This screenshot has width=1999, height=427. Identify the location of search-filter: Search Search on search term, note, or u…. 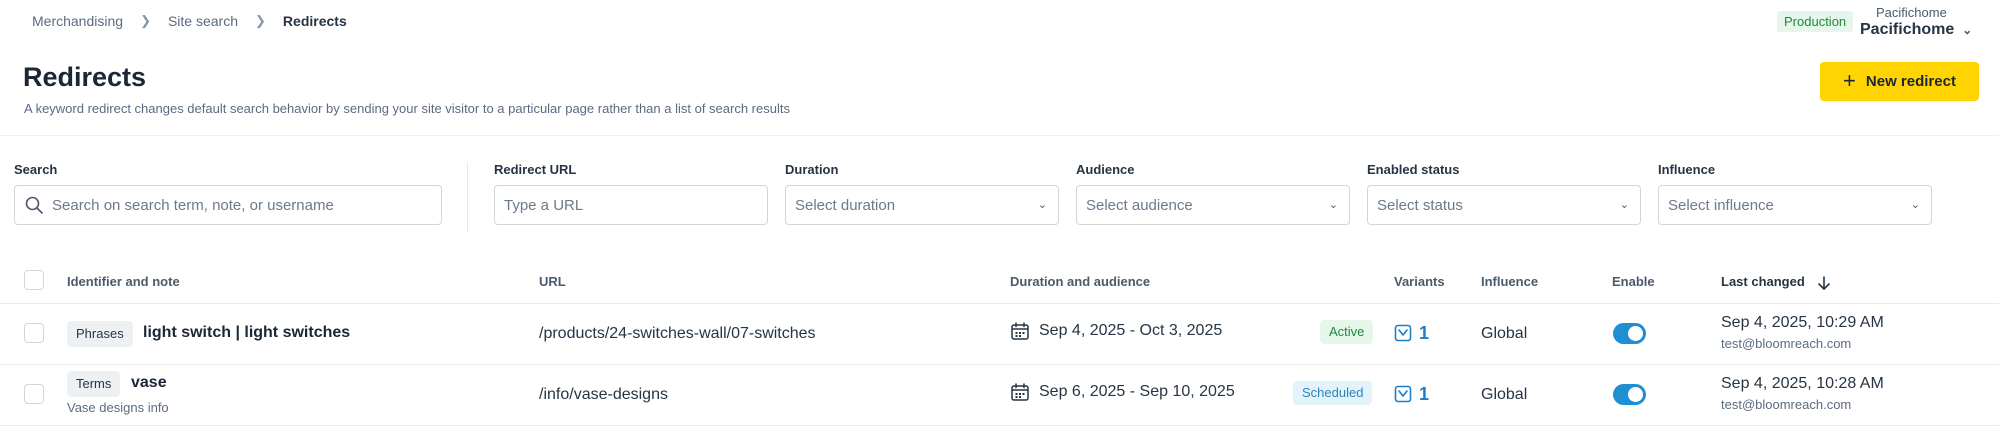
(228, 193).